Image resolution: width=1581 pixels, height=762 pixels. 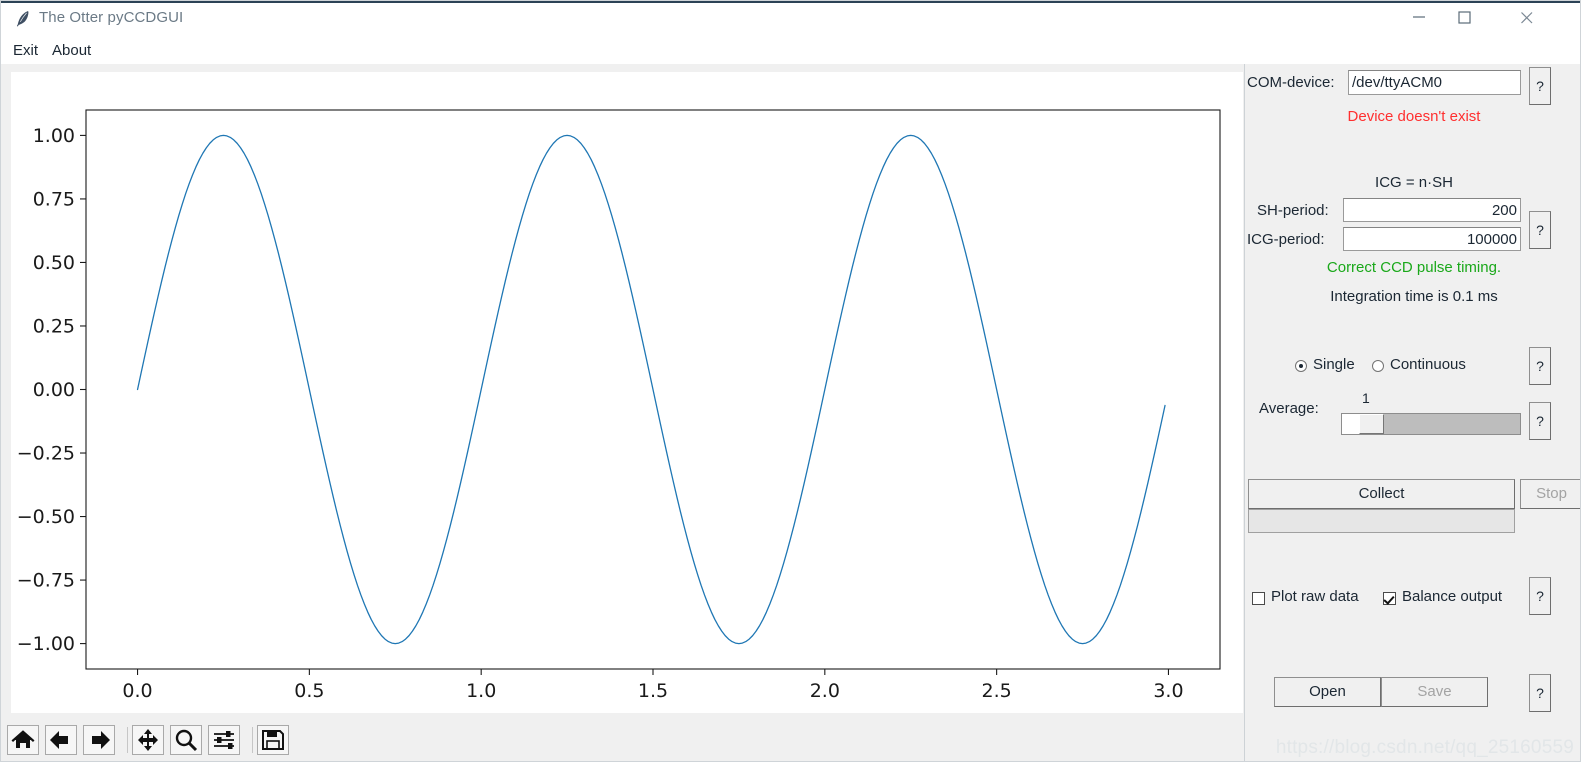 I want to click on svg-text: −1.00, so click(x=46, y=644).